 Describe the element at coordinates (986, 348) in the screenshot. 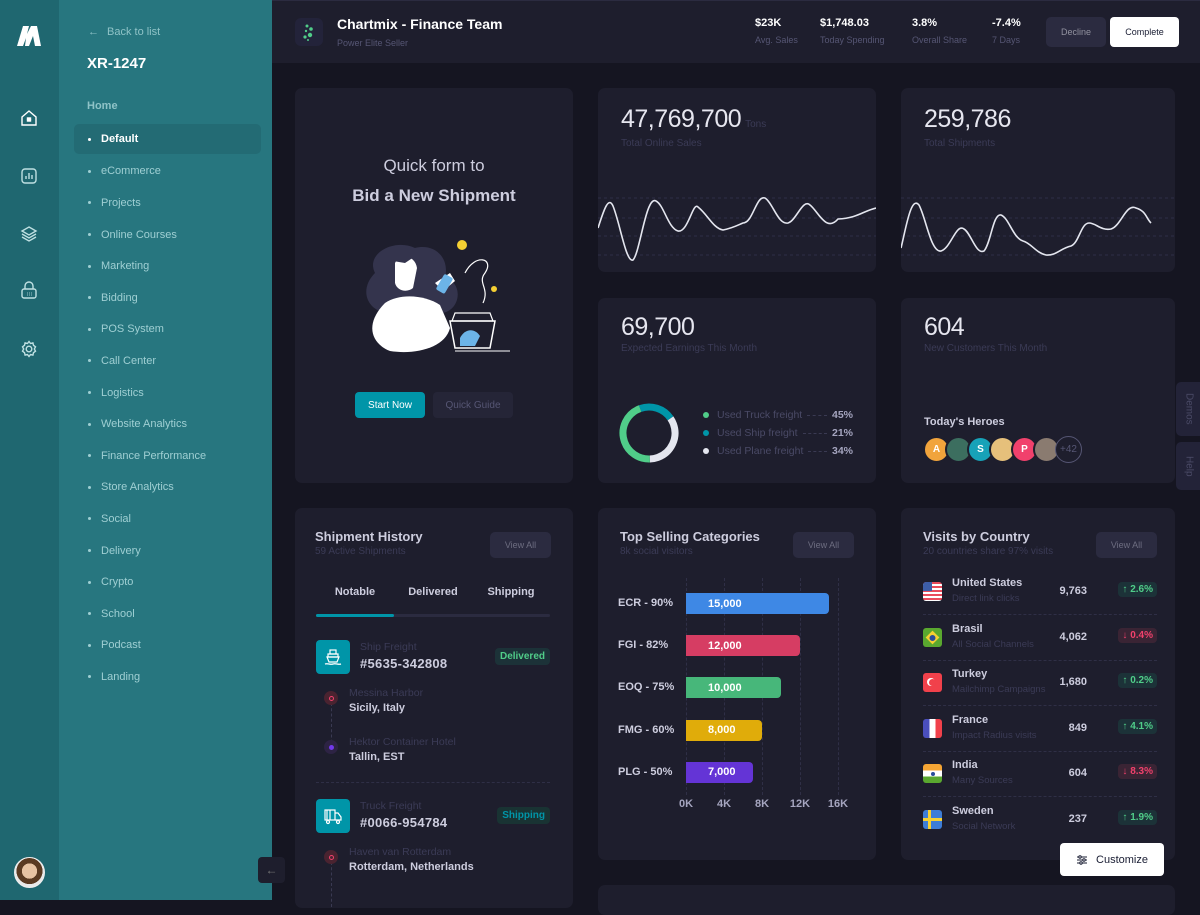

I see `customers-label: New Customers This Month` at that location.